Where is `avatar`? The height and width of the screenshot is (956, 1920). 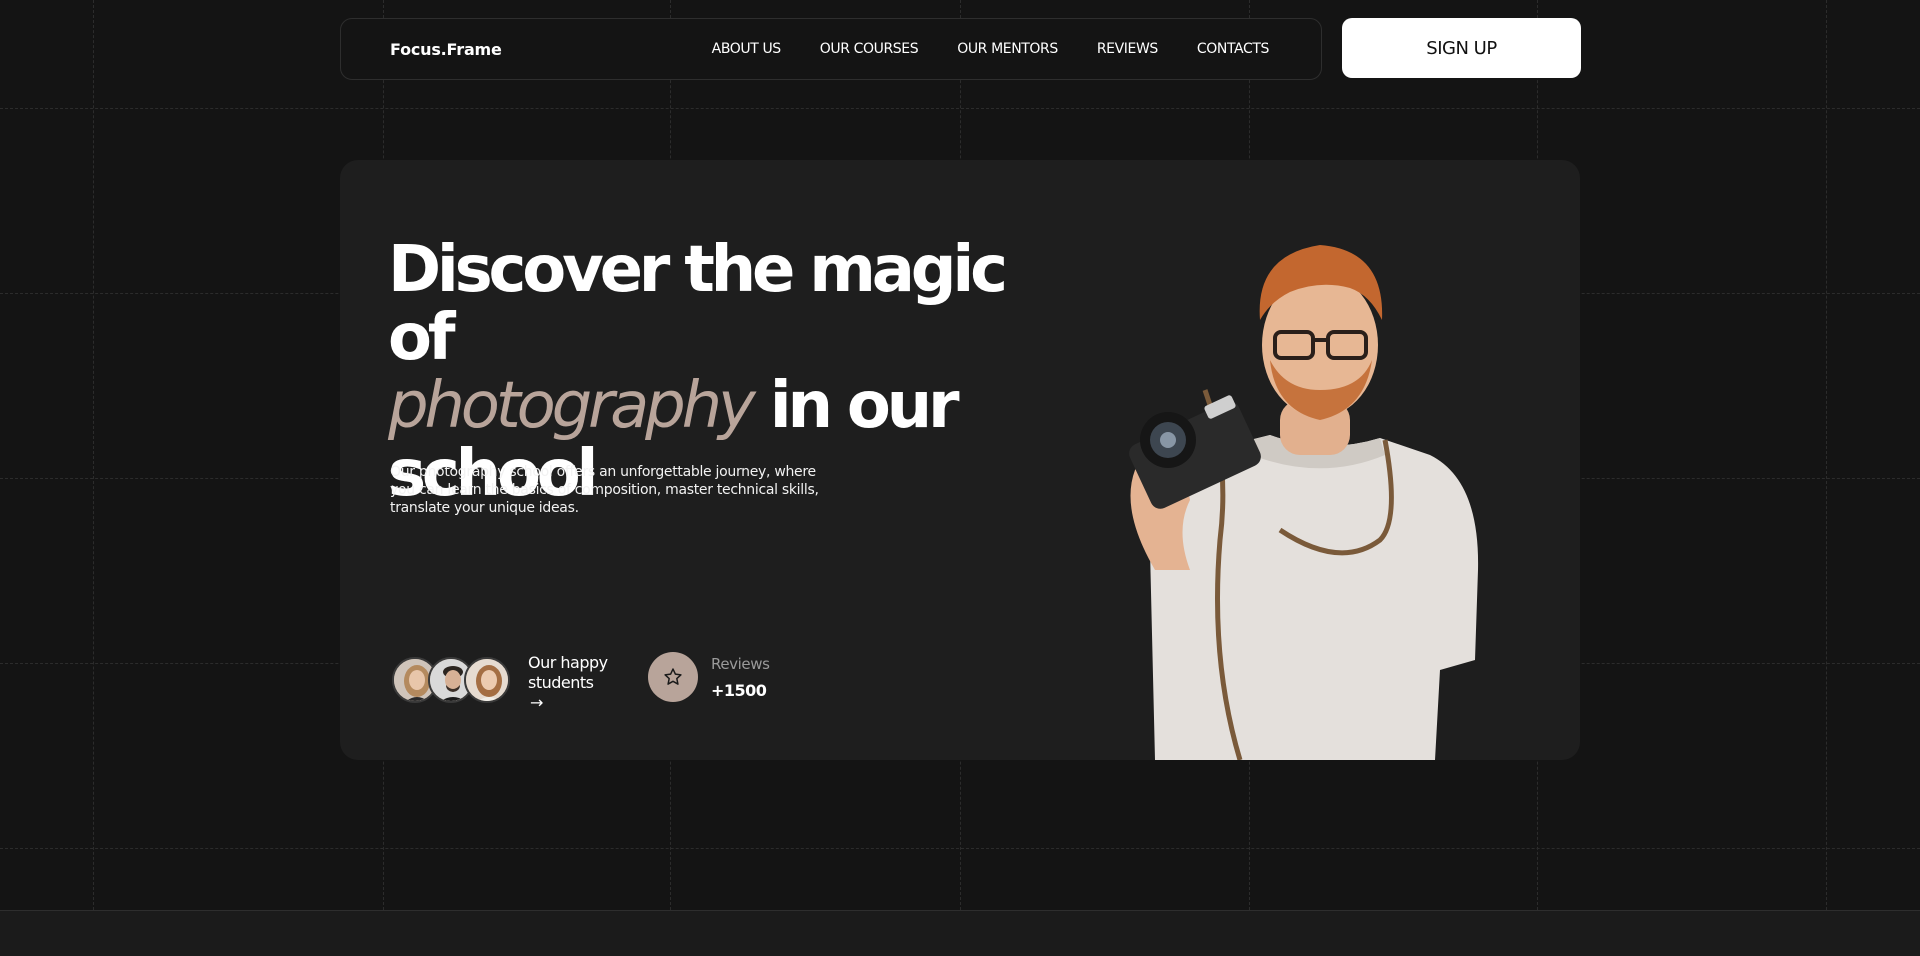
avatar is located at coordinates (487, 680).